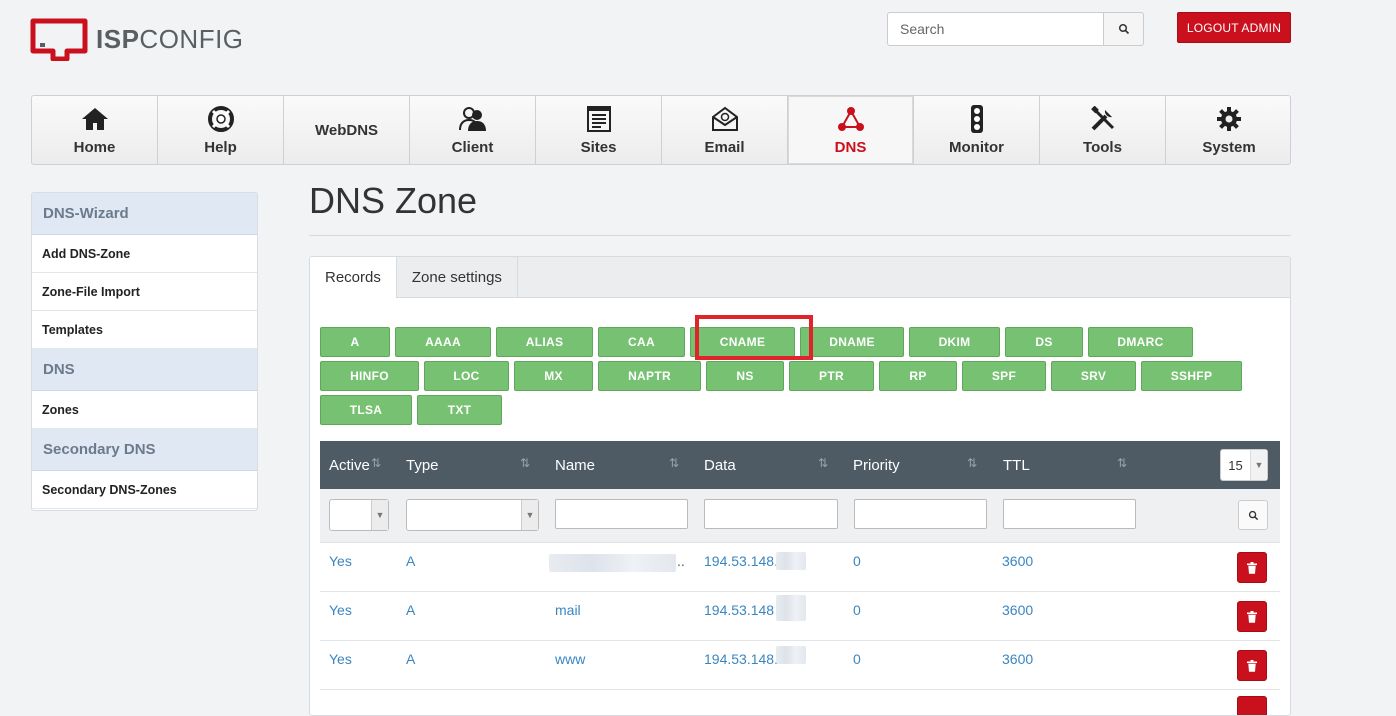 This screenshot has width=1396, height=716. What do you see at coordinates (1016, 465) in the screenshot?
I see `column-header-ttl: TTL` at bounding box center [1016, 465].